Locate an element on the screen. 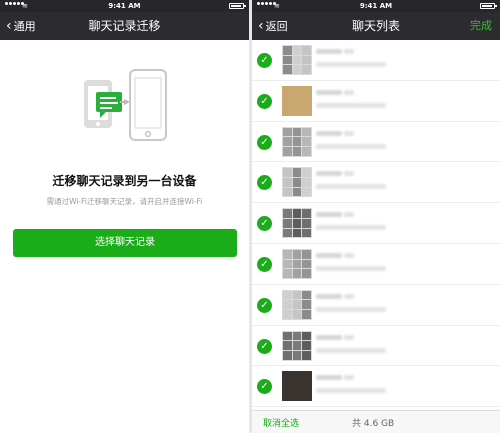 The width and height of the screenshot is (500, 433). deselect-all-button: 取消全选 is located at coordinates (281, 422).